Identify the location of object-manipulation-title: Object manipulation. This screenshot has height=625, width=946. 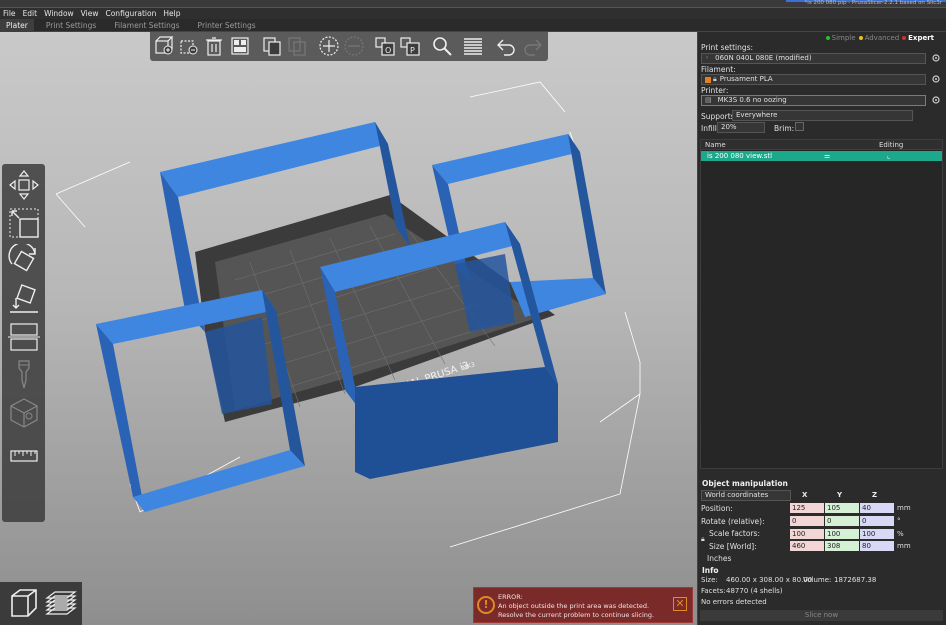
(745, 483).